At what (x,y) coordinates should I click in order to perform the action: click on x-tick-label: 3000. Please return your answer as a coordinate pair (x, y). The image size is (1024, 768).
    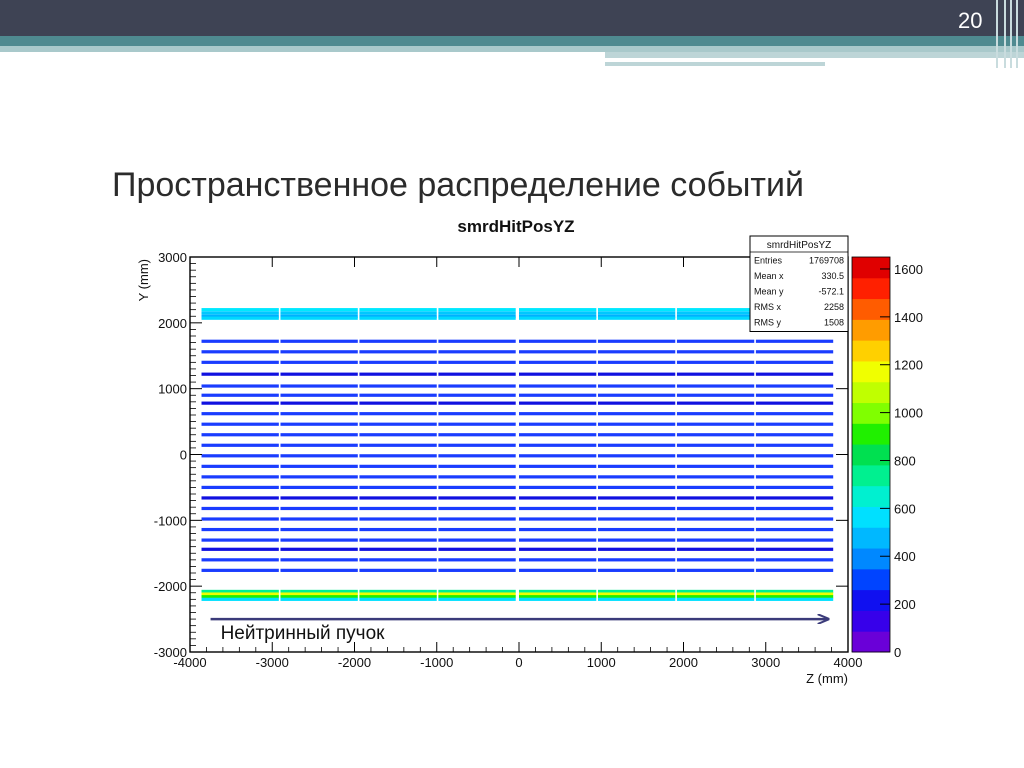
    Looking at the image, I should click on (765, 662).